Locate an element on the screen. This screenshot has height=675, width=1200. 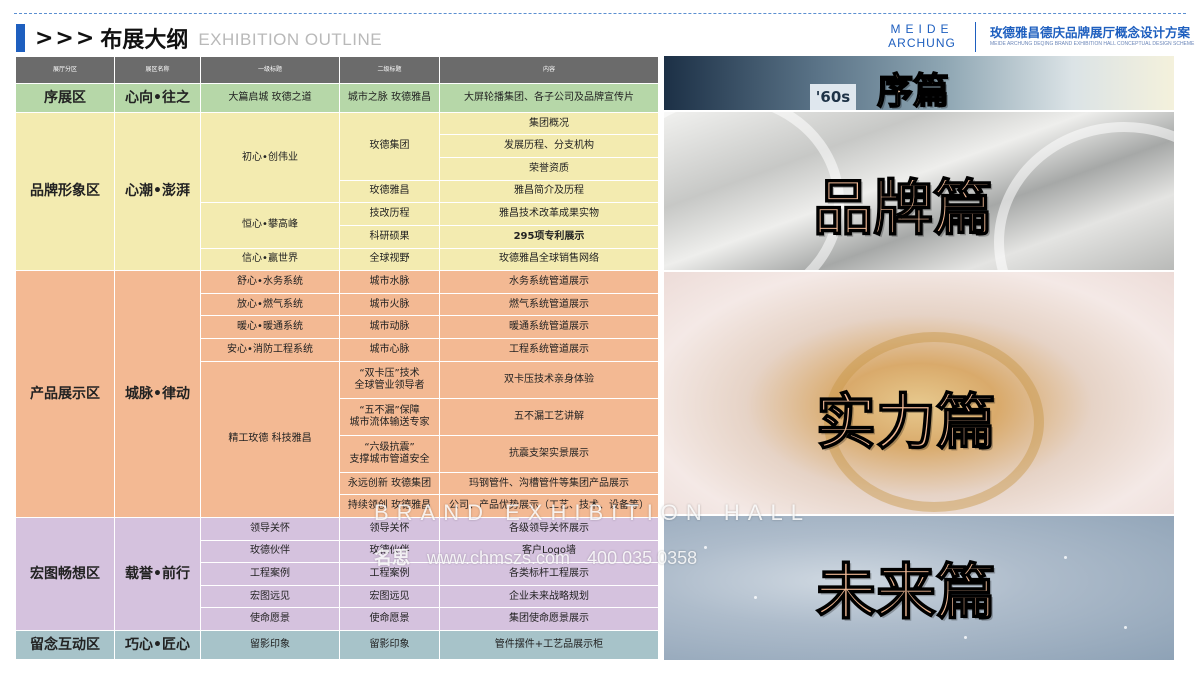
zone-cell: 宏图畅想区 is located at coordinates (65, 574).